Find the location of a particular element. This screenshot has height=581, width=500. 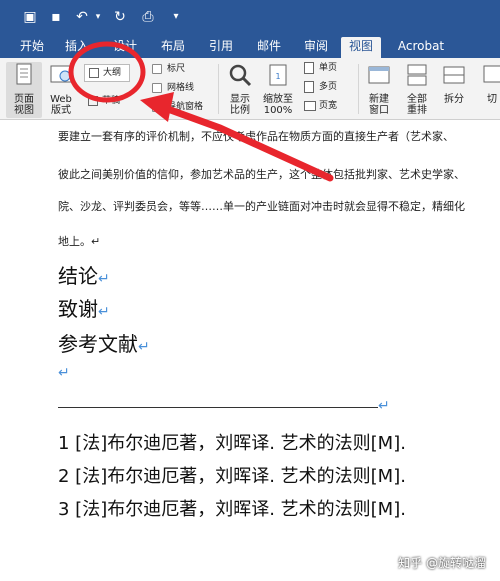

annotation-overlay is located at coordinates (201, 111).